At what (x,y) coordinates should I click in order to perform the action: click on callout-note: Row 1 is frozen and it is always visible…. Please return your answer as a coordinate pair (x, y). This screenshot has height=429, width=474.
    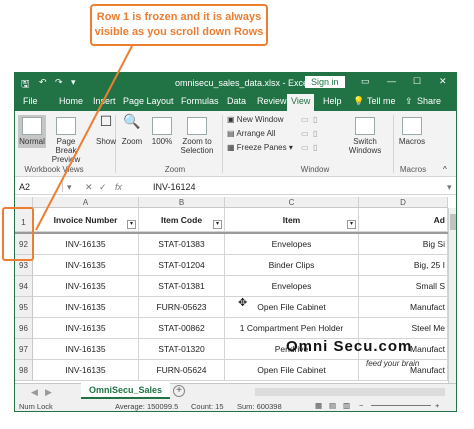
    Looking at the image, I should click on (179, 25).